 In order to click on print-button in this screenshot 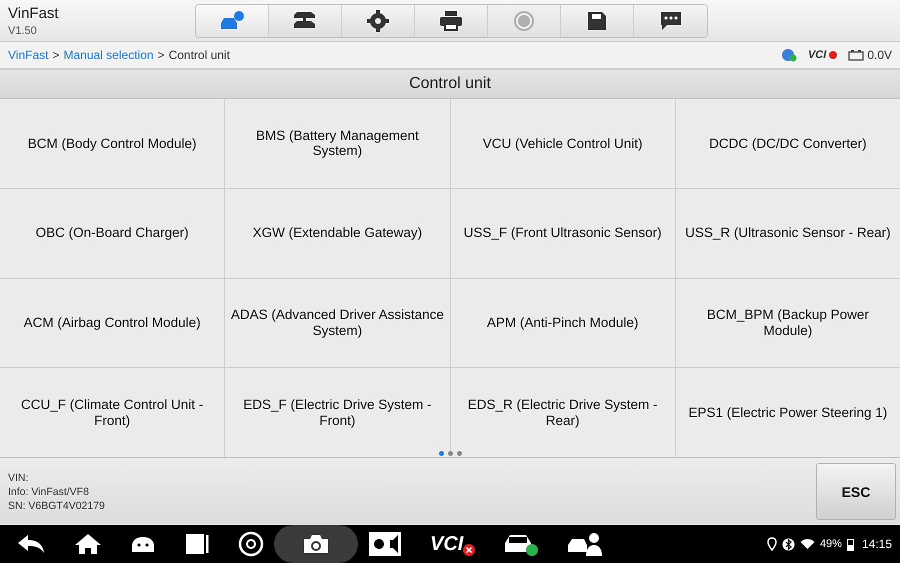, I will do `click(451, 20)`.